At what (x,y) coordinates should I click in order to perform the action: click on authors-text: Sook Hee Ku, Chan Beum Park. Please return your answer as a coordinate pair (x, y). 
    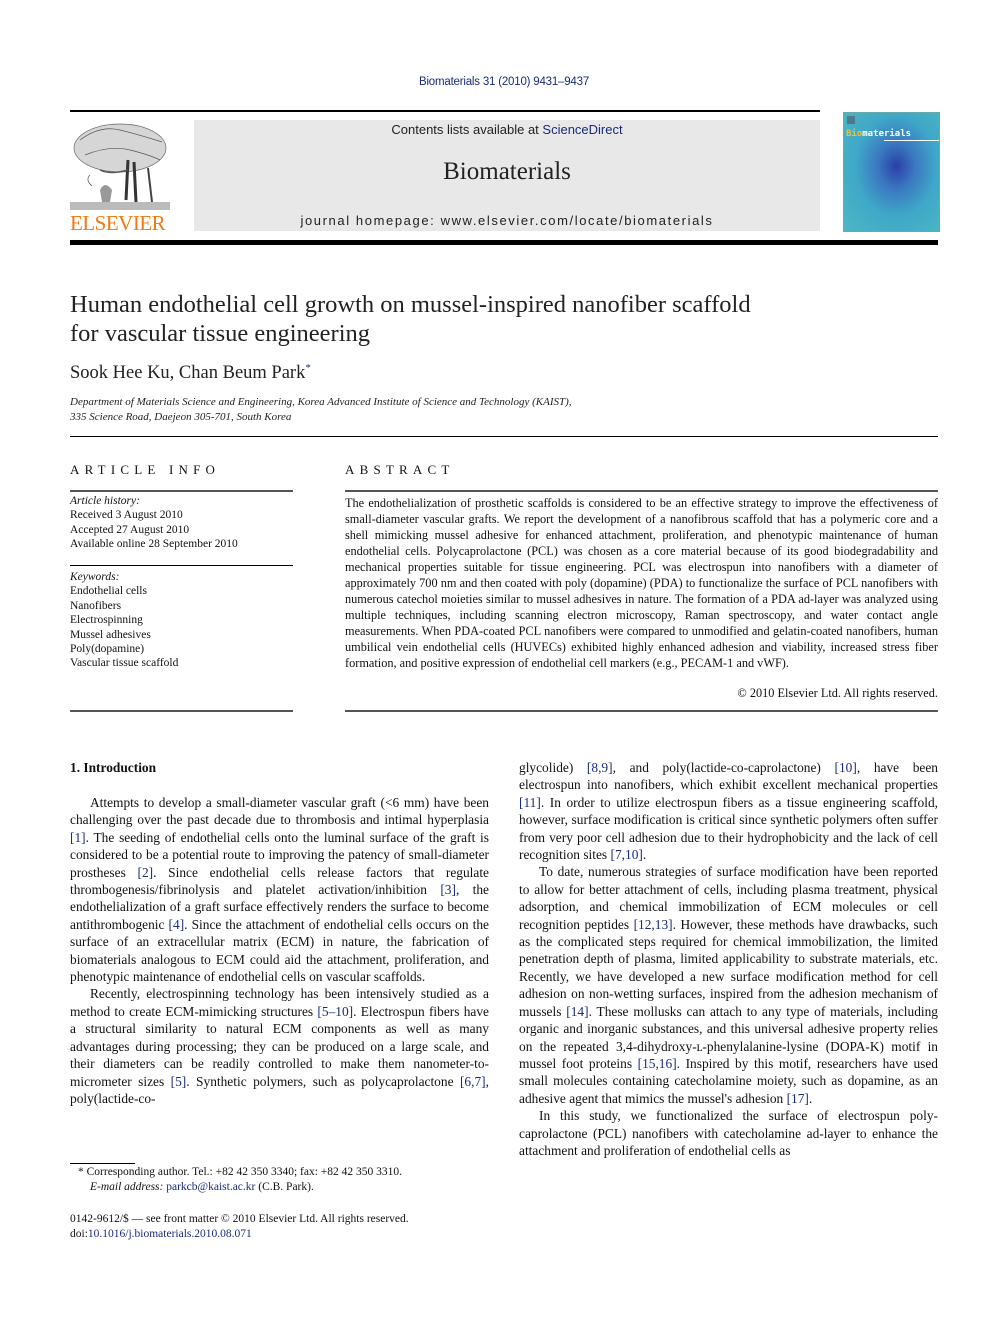
    Looking at the image, I should click on (188, 373).